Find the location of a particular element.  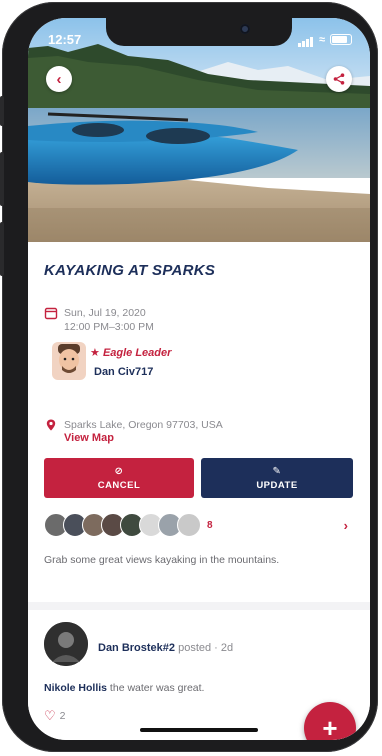

event-time: 12:00 PM–3:00 PM is located at coordinates (109, 327).